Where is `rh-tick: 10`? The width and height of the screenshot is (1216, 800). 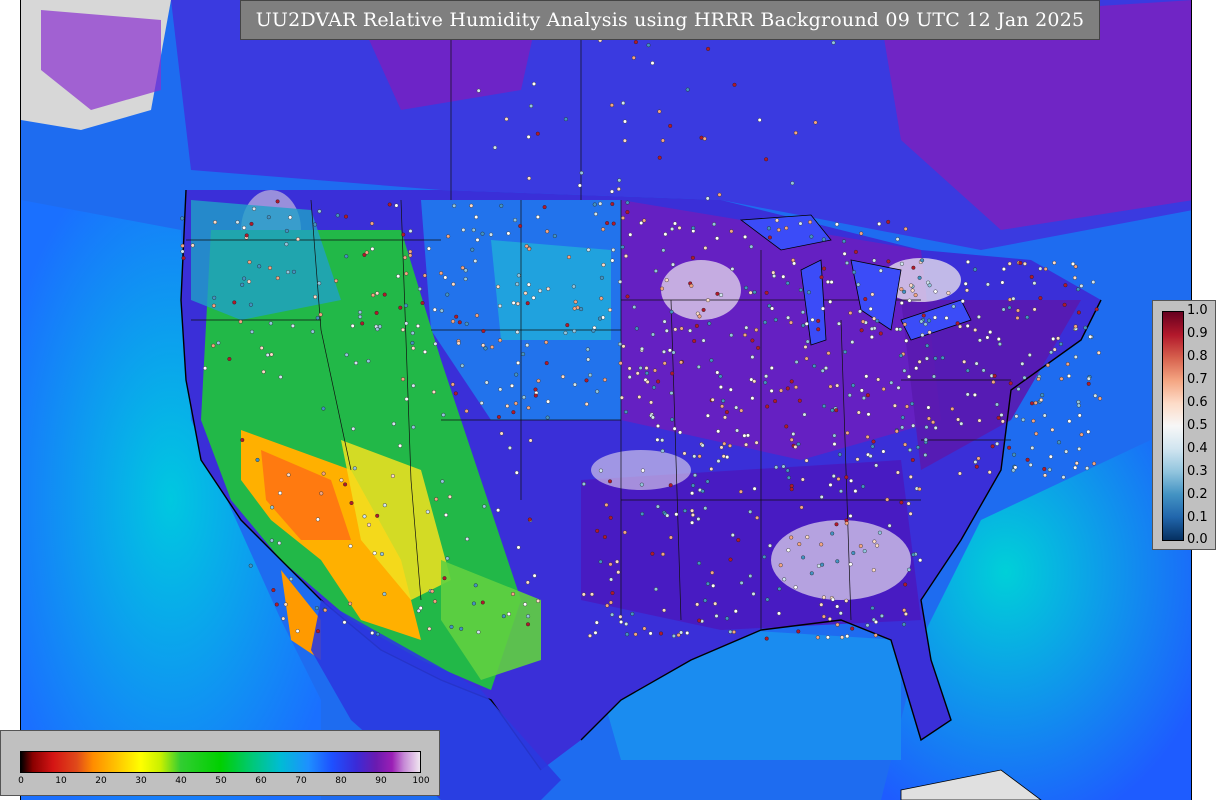
rh-tick: 10 is located at coordinates (61, 781).